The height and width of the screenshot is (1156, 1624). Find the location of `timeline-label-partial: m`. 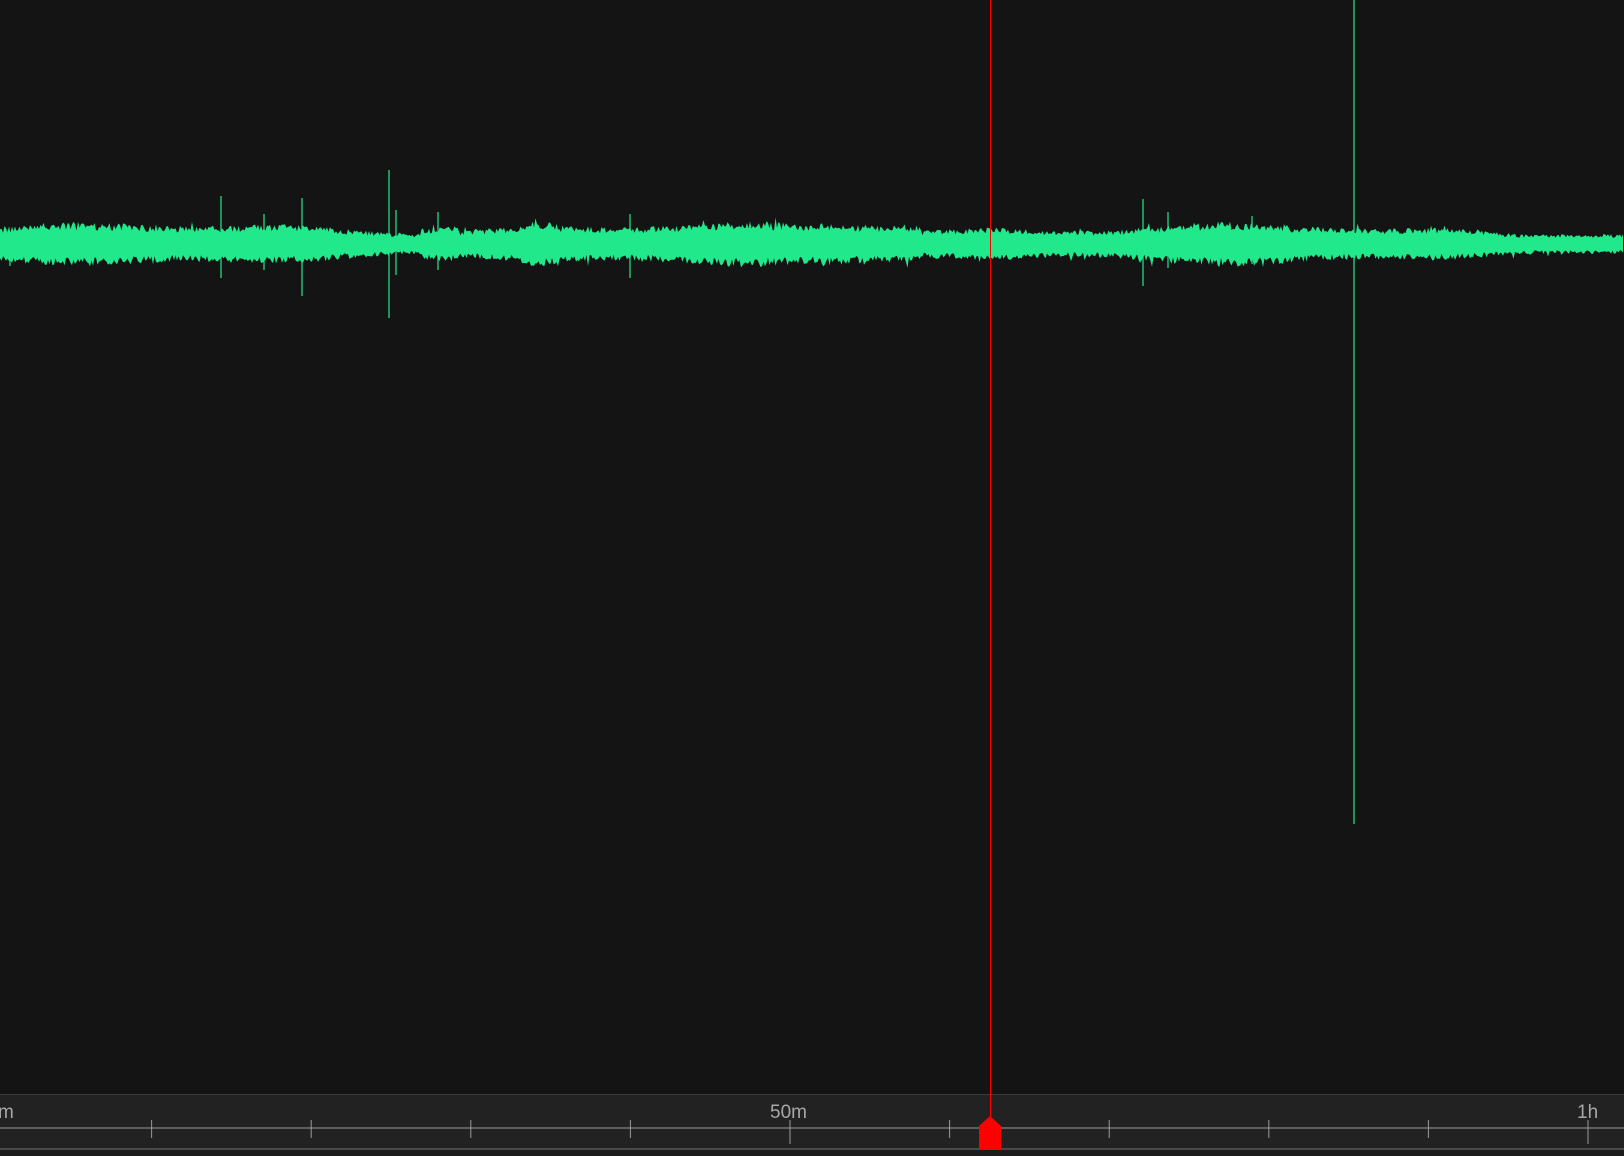

timeline-label-partial: m is located at coordinates (7, 1112).